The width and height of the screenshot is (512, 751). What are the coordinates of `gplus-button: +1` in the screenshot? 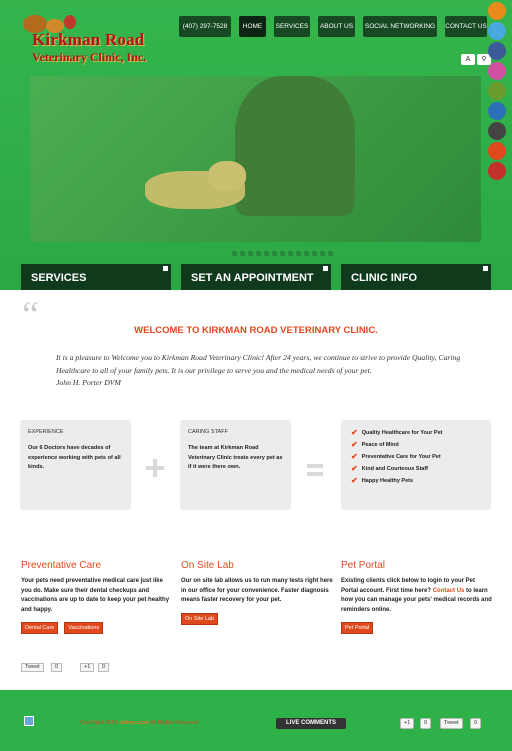 It's located at (87, 667).